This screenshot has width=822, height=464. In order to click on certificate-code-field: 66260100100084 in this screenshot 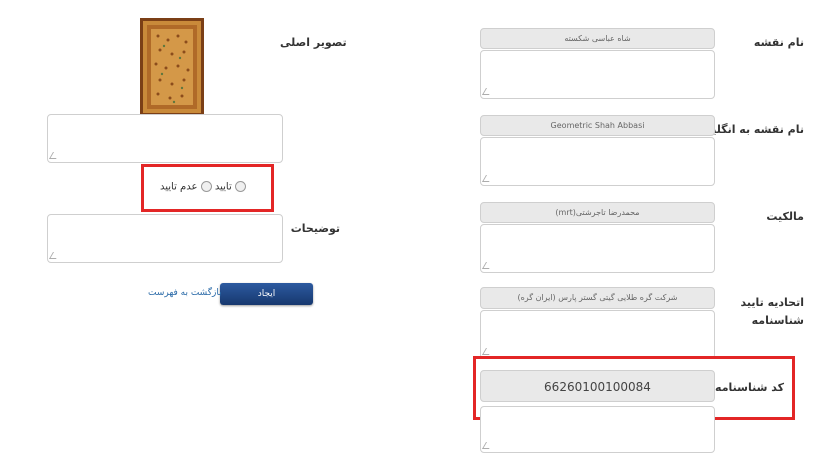, I will do `click(597, 386)`.